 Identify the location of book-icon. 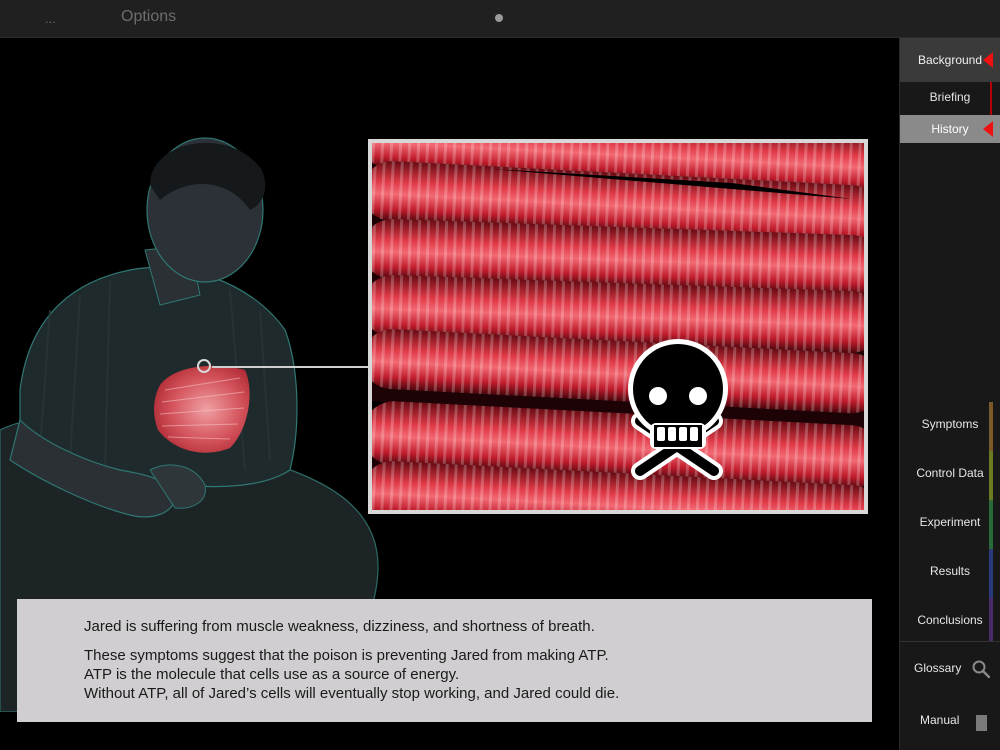
(981, 723).